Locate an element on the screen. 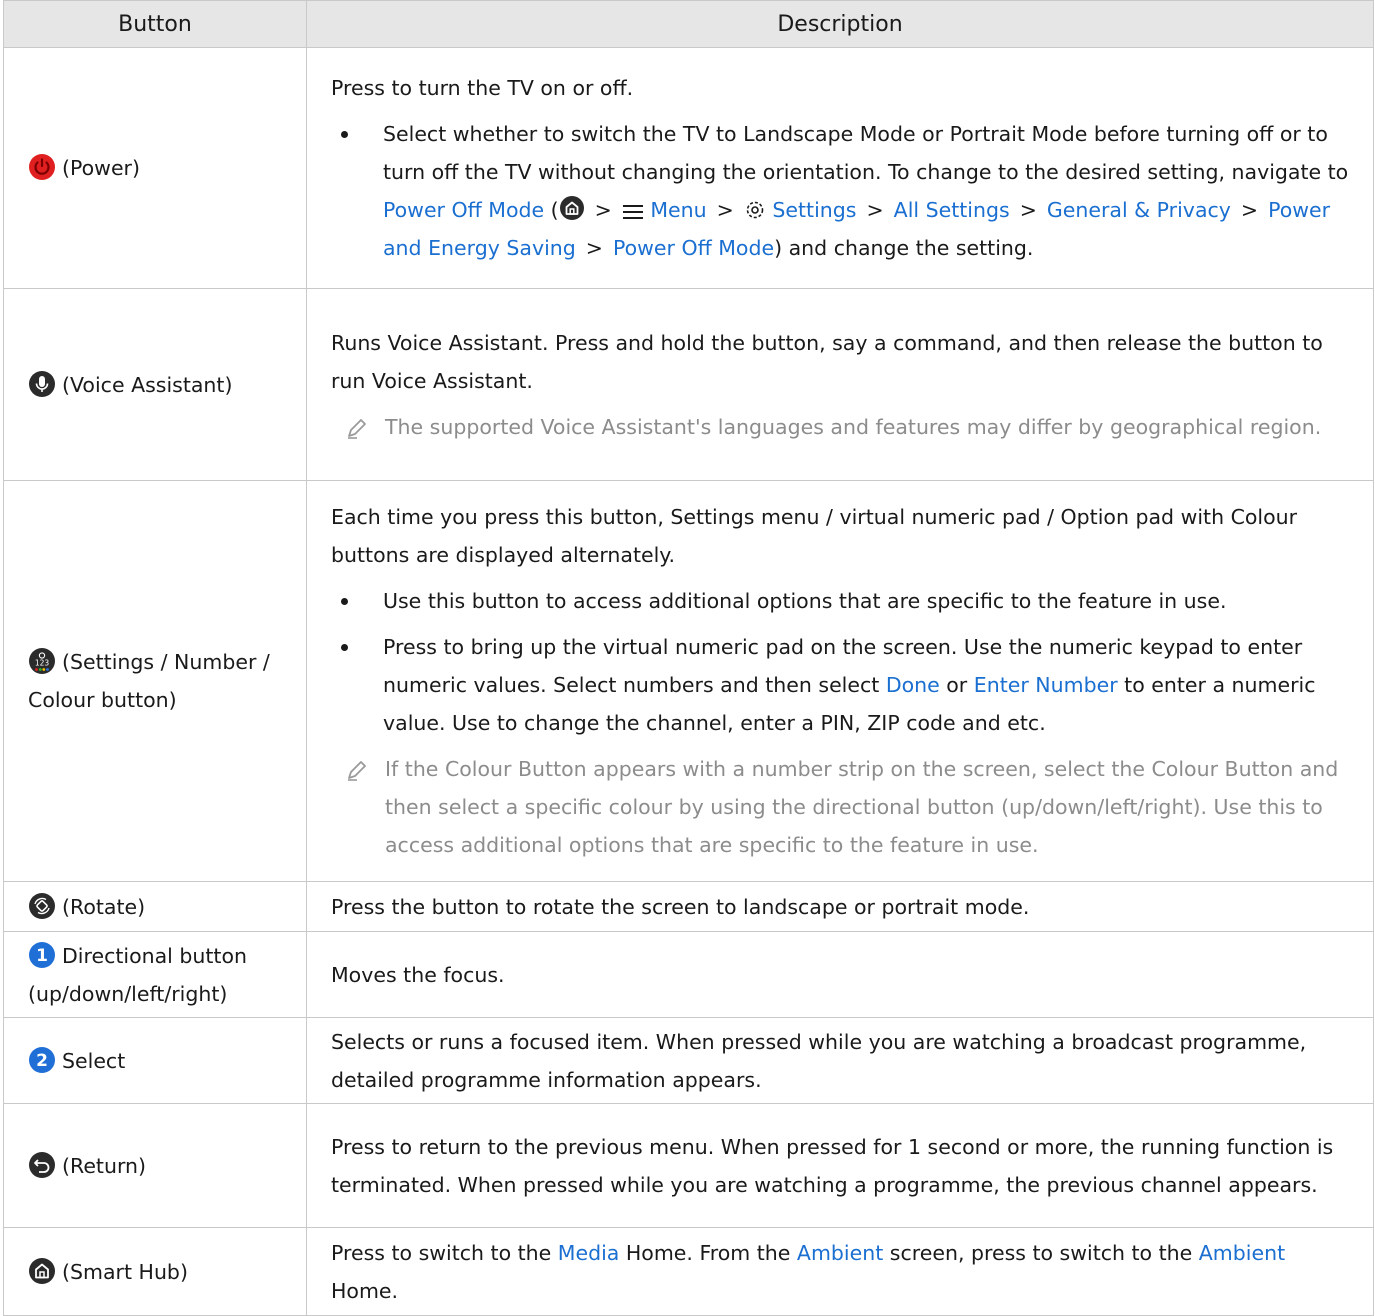  button-label-return: (Return) is located at coordinates (104, 1165).